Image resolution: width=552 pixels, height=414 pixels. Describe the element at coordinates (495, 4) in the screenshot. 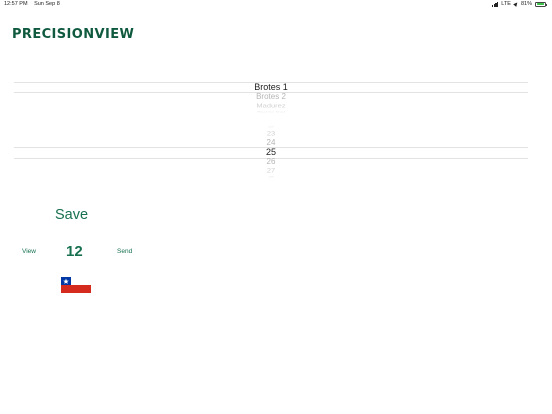

I see `signal-icon` at that location.